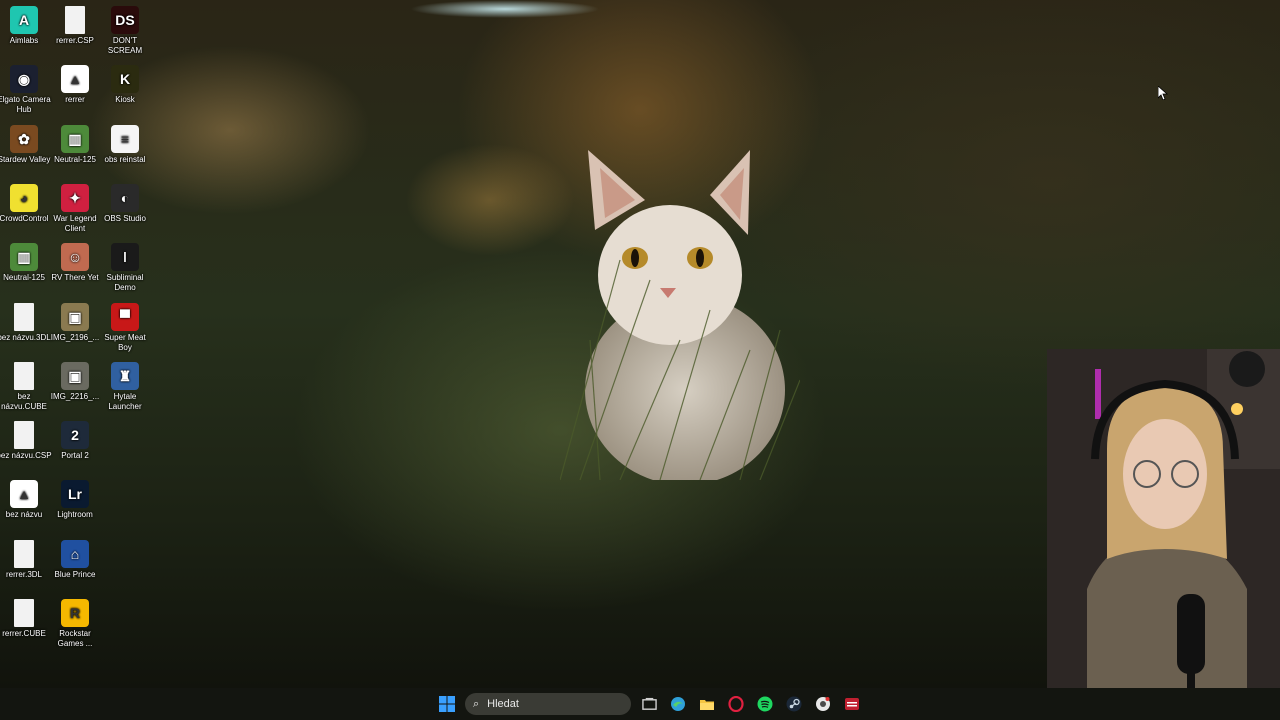 The height and width of the screenshot is (720, 1280). I want to click on desktop-icon: rerrer.3DL, so click(26, 565).